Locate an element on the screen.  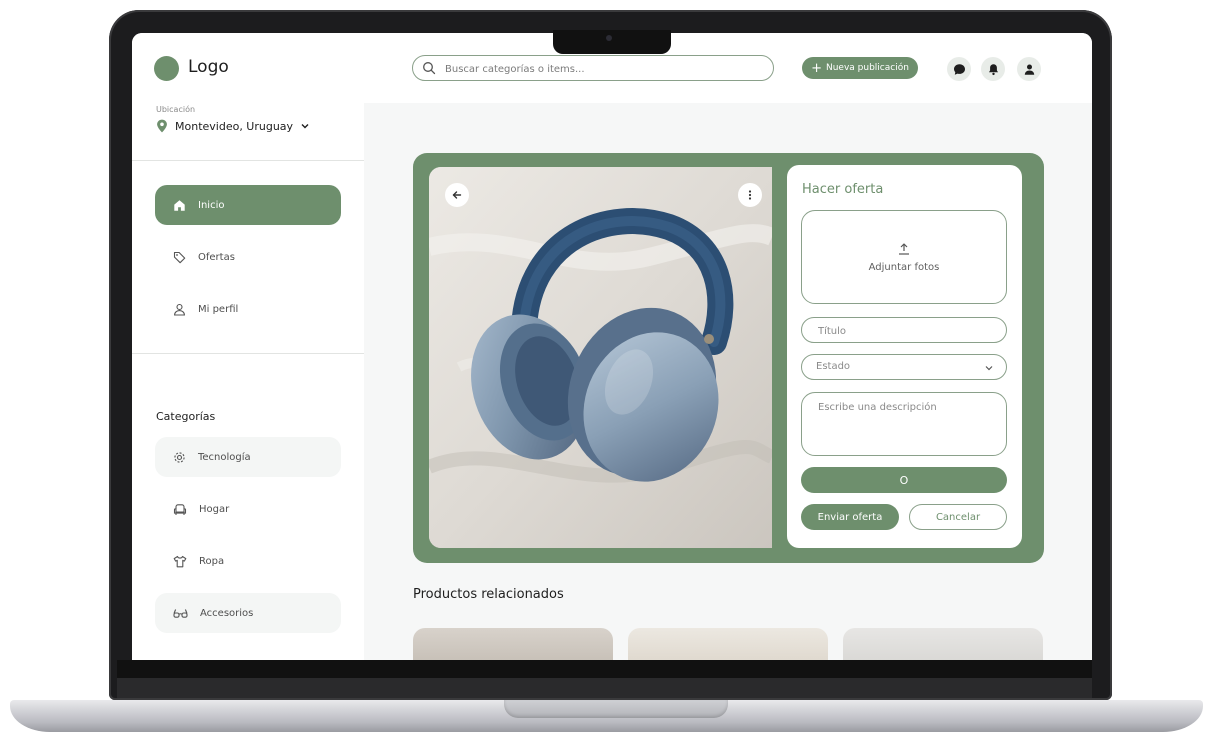
new-post-label: Nueva publicación is located at coordinates (867, 68).